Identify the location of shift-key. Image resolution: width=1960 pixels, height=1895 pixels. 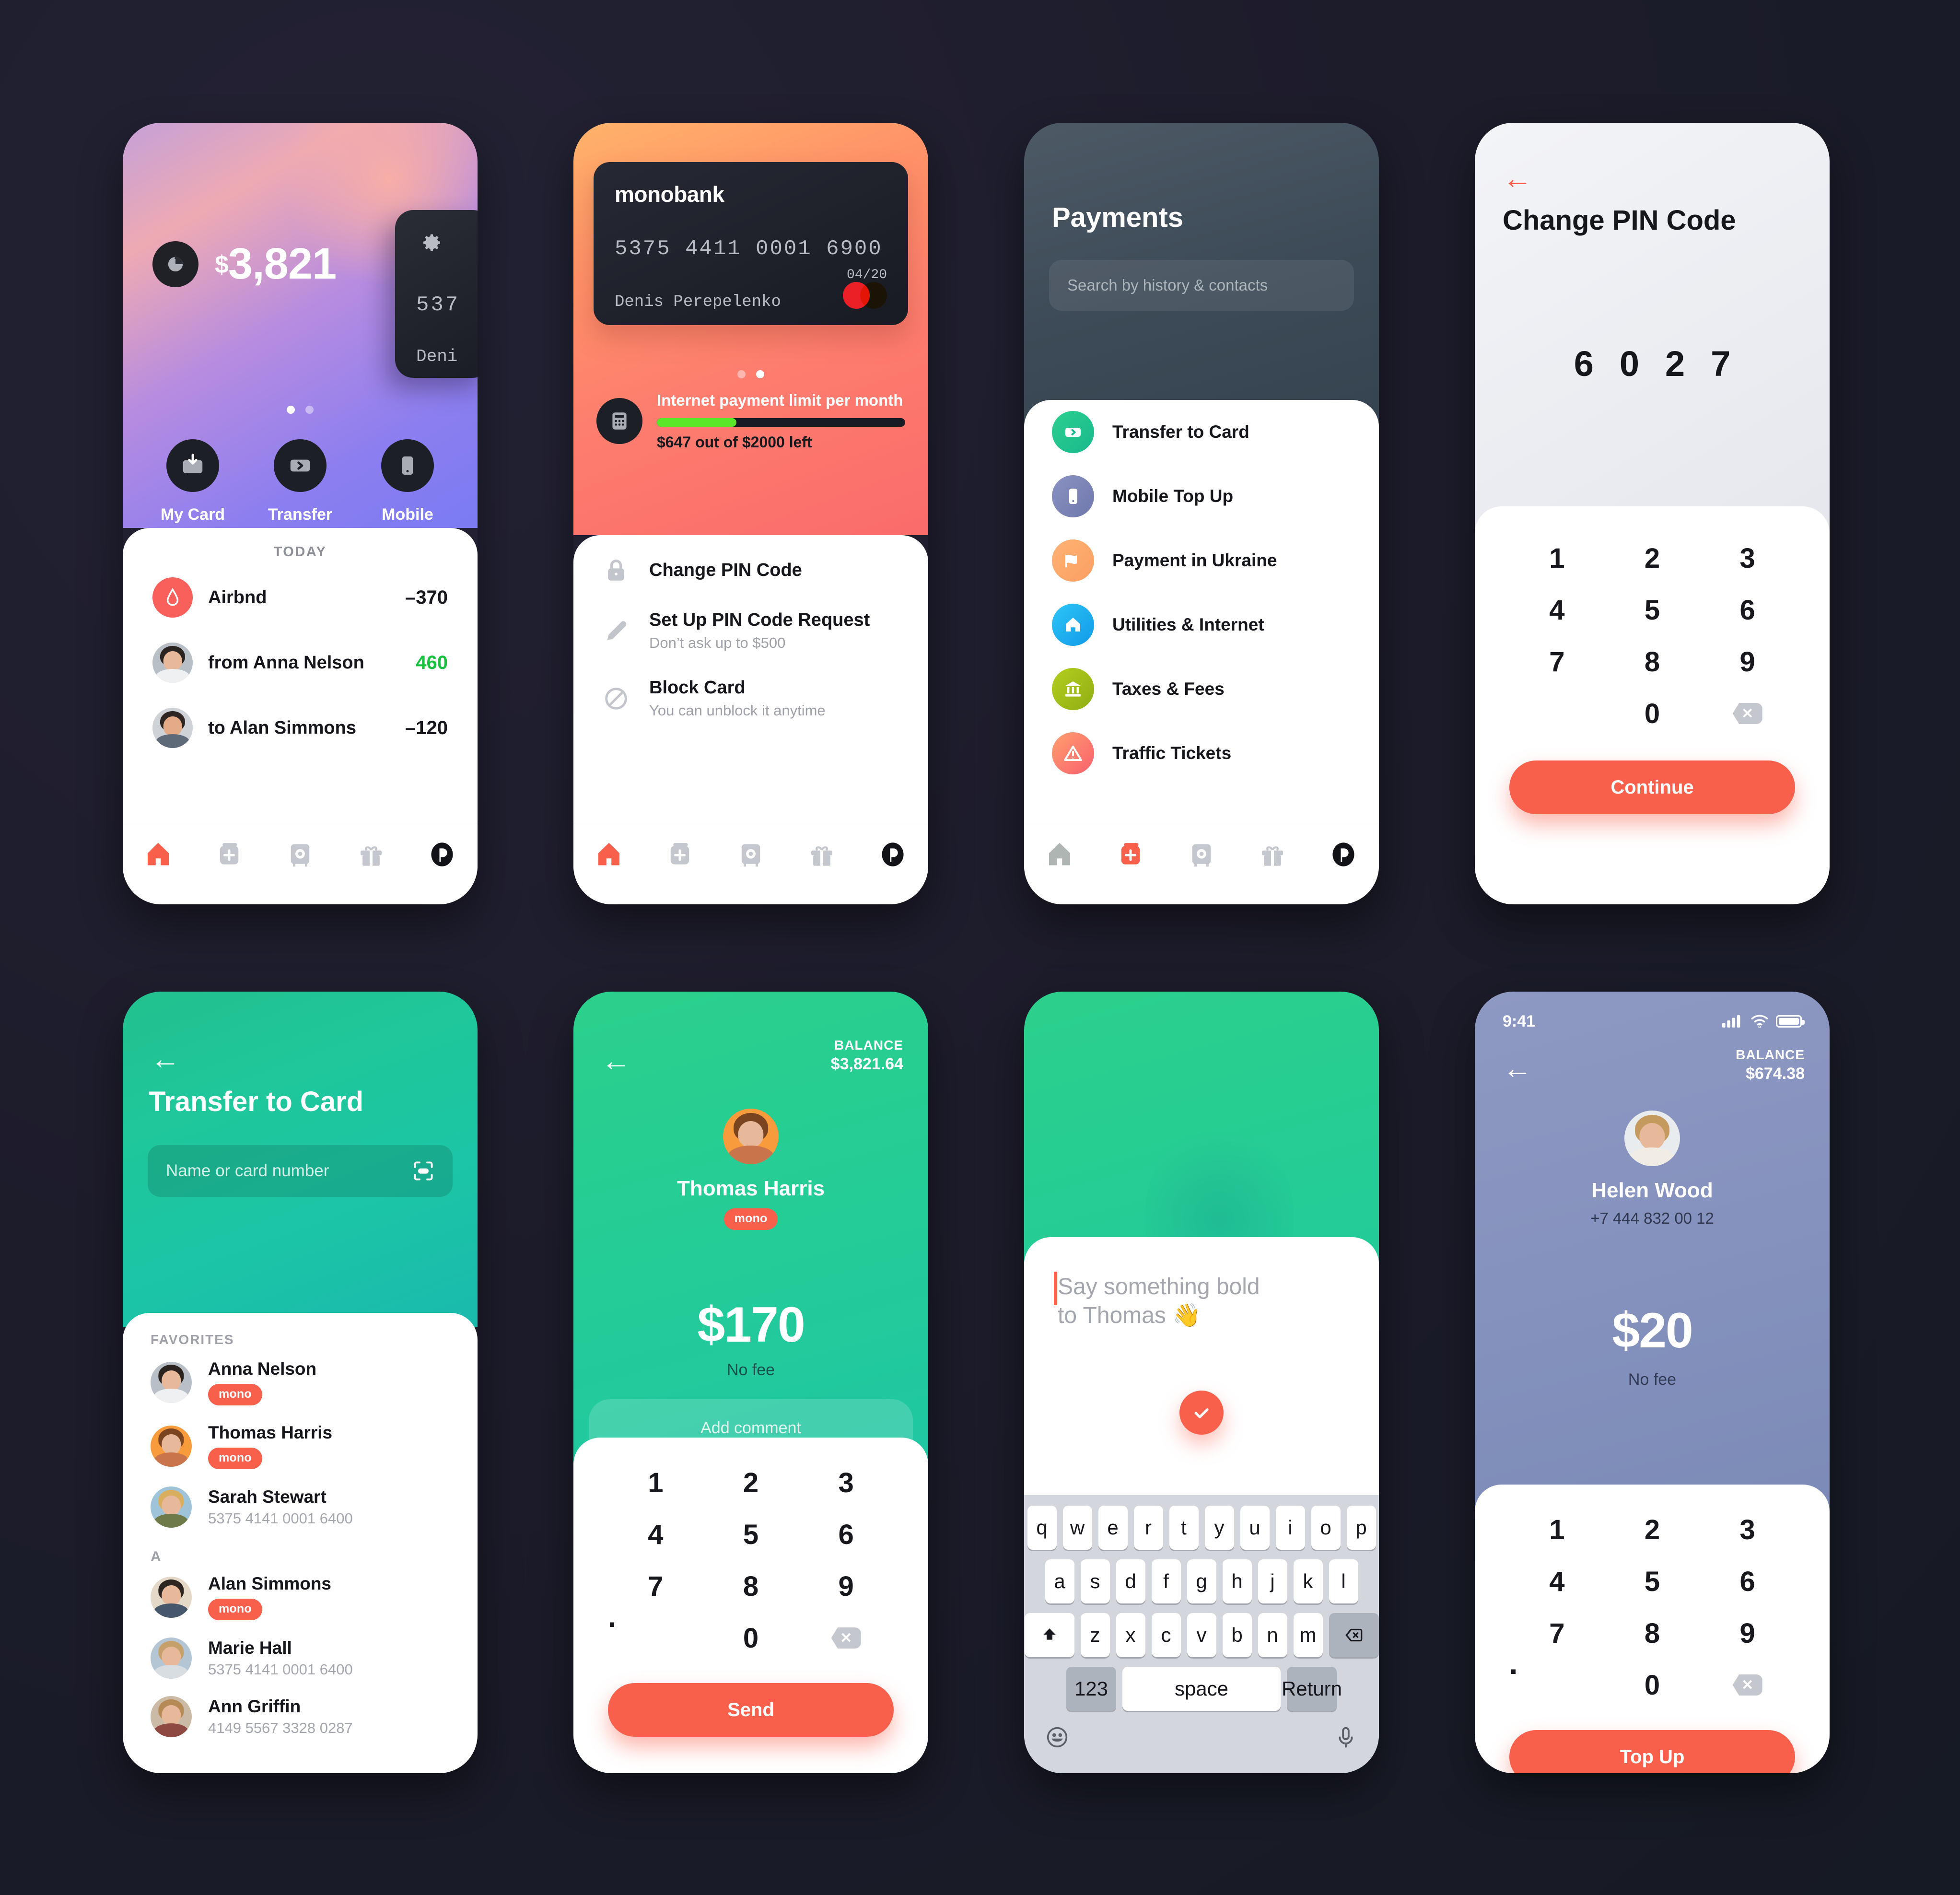
(1049, 1635).